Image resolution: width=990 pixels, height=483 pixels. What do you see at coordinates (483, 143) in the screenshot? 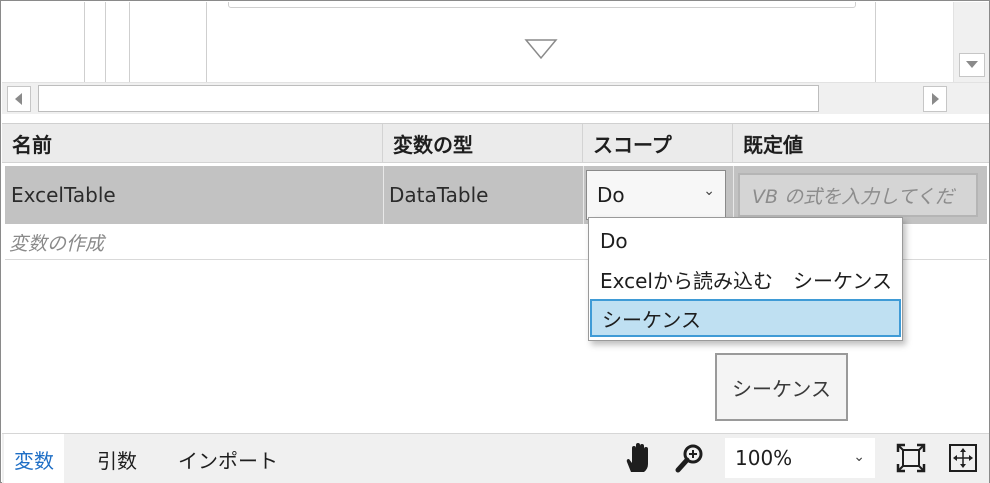
I see `column-header-type: 変数の型` at bounding box center [483, 143].